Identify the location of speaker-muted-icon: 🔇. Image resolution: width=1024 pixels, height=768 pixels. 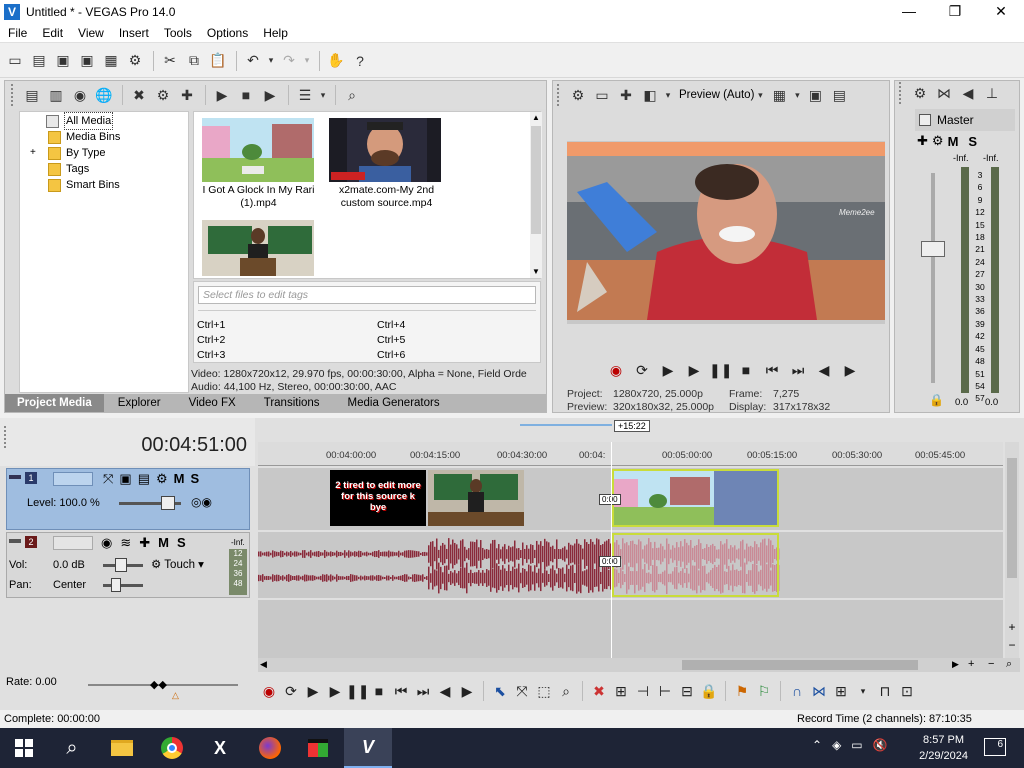
(880, 745).